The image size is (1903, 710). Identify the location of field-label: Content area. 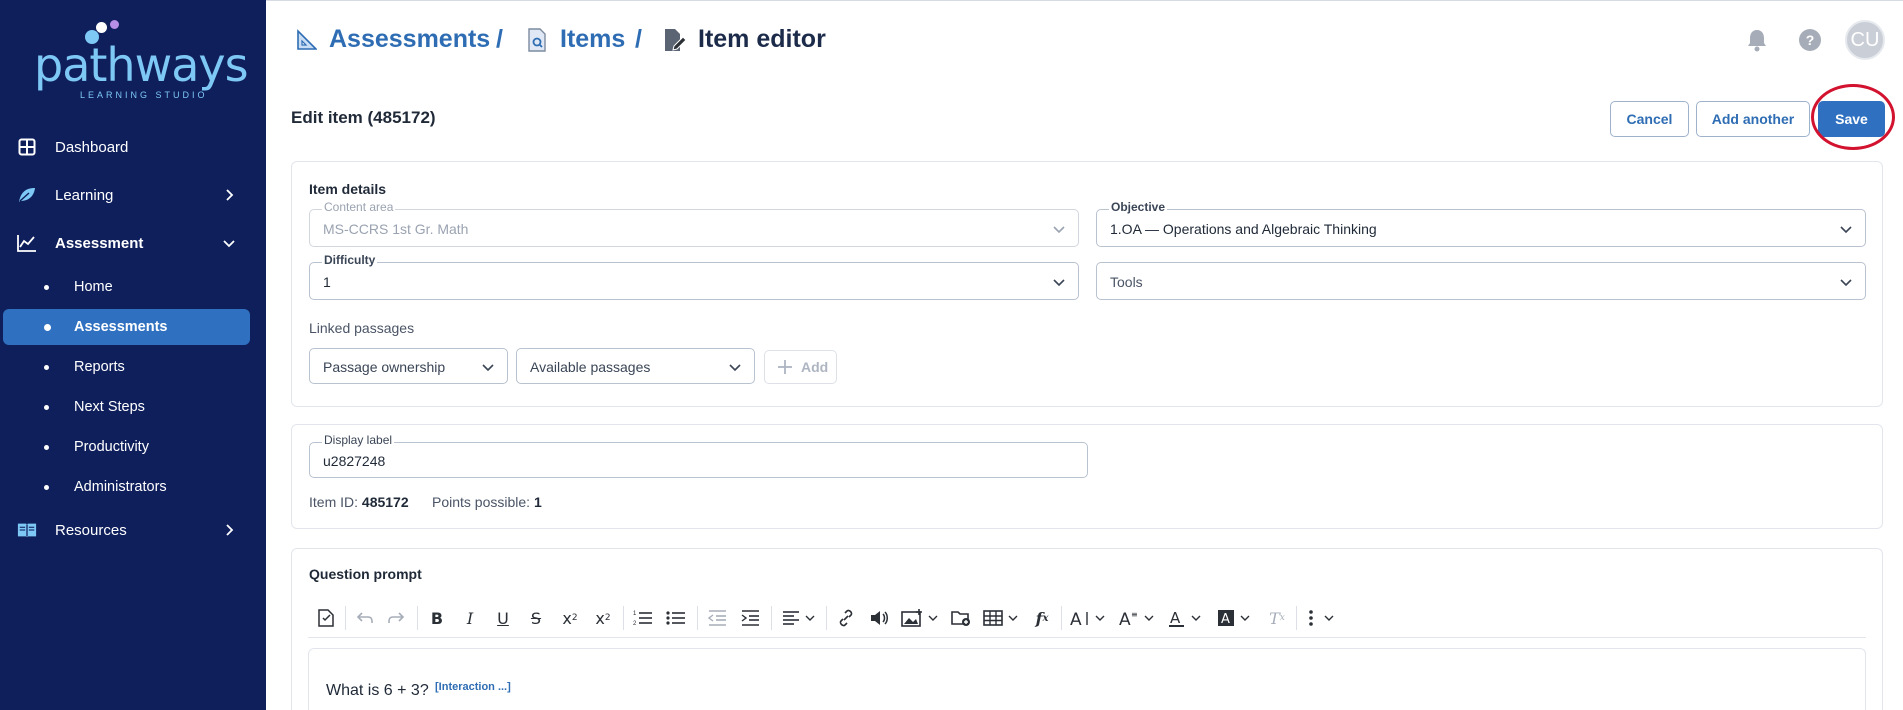
(359, 207).